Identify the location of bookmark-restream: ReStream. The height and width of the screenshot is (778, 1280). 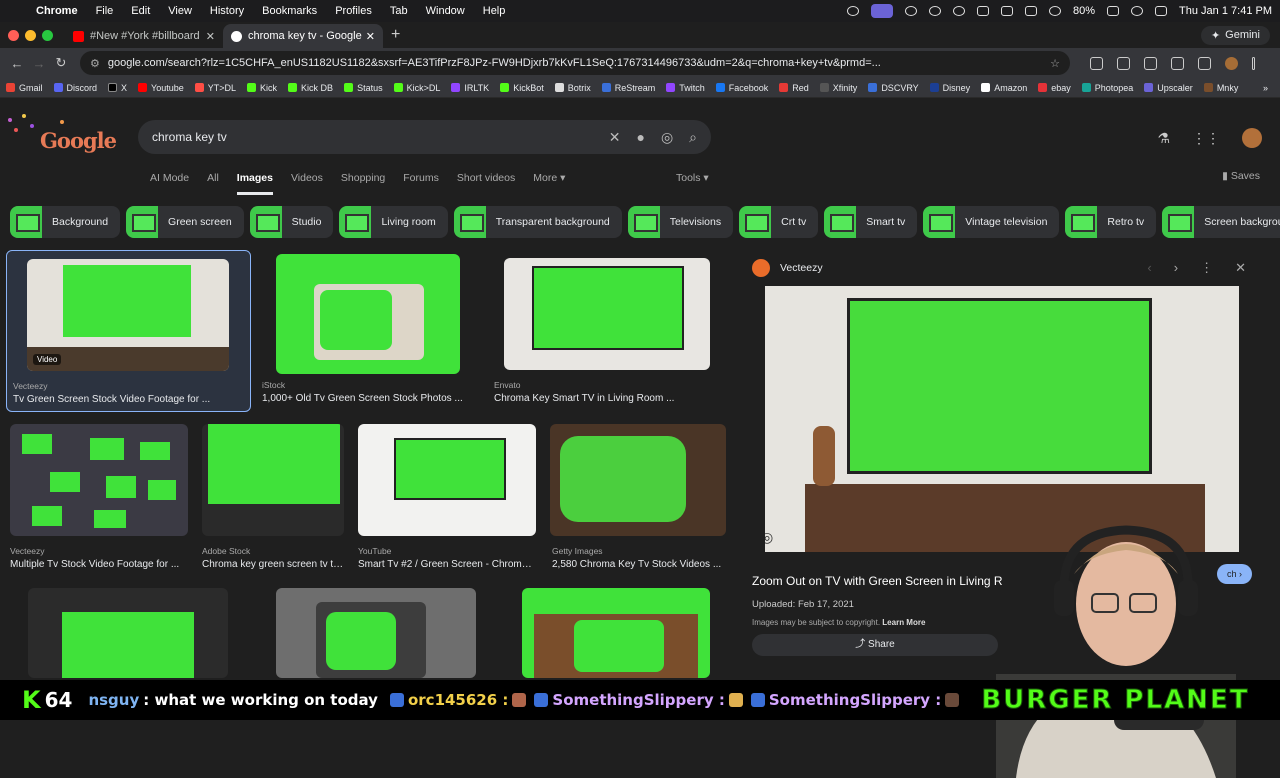
(628, 88).